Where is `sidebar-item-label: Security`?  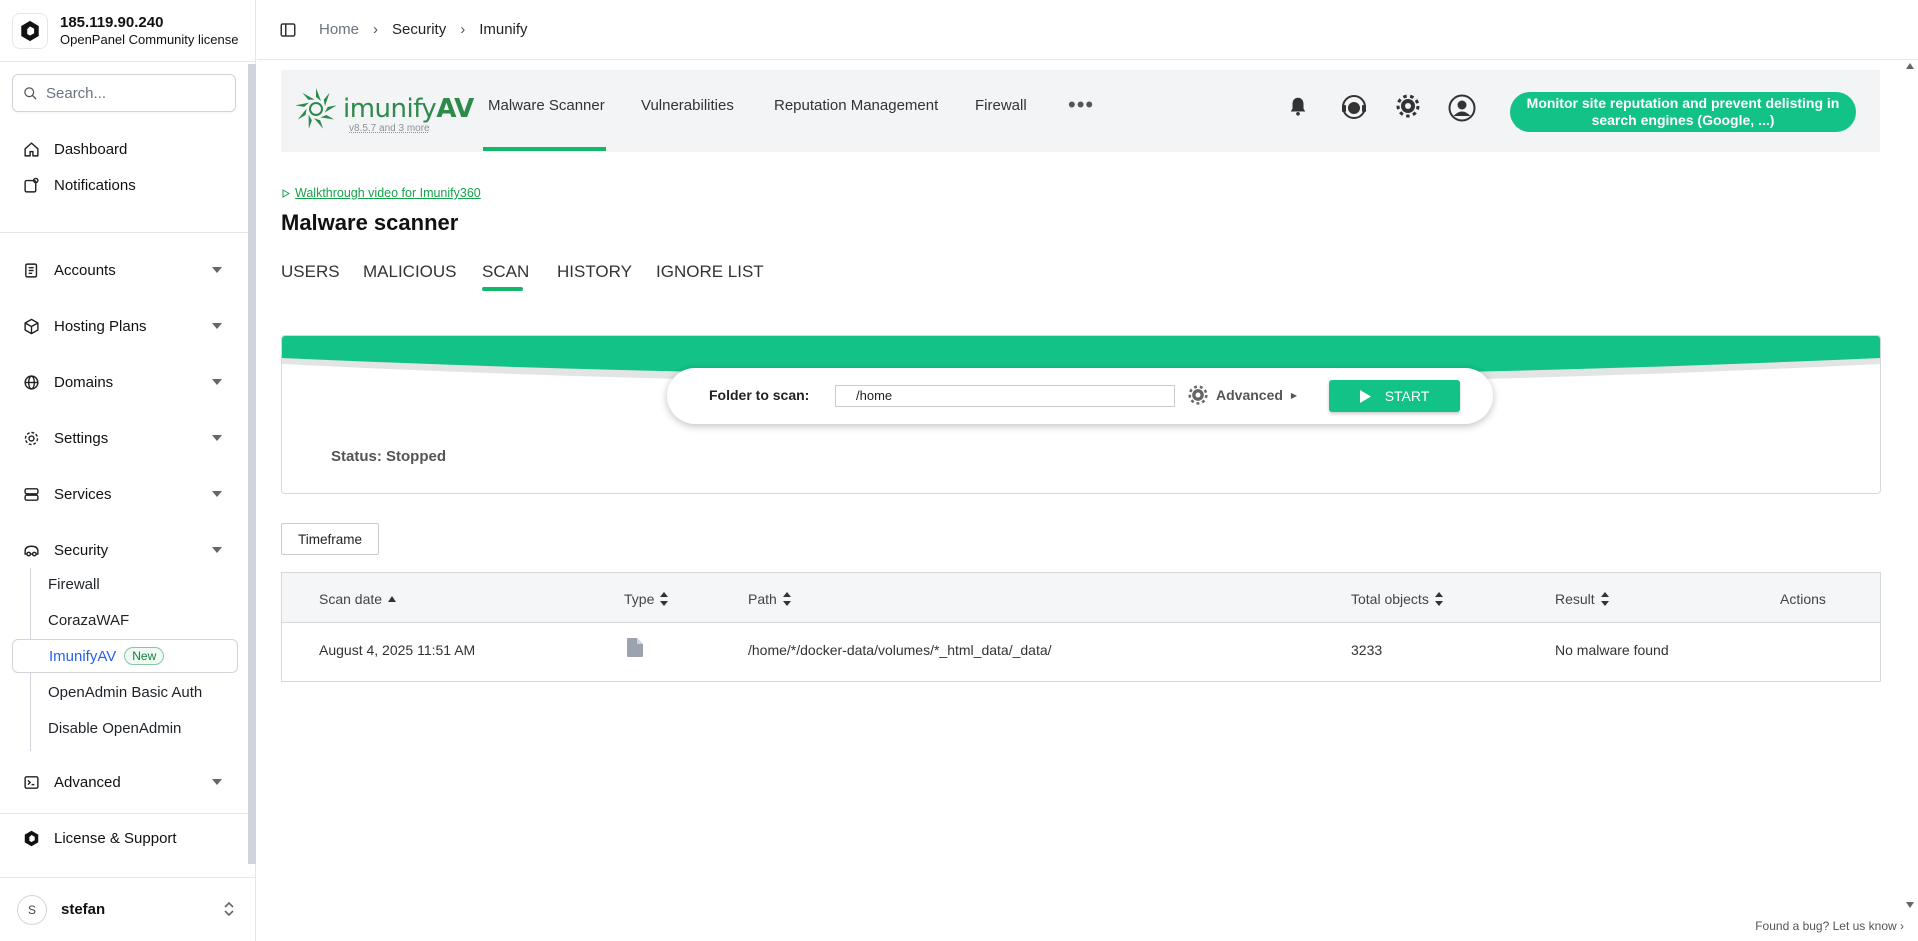
sidebar-item-label: Security is located at coordinates (81, 550).